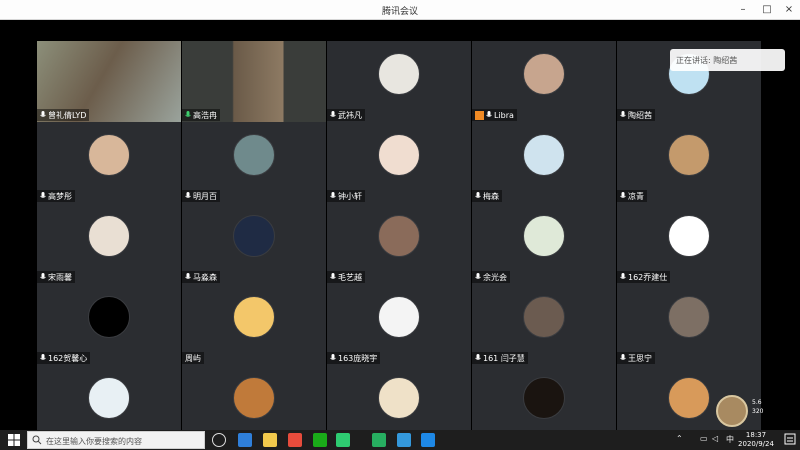 Image resolution: width=800 pixels, height=450 pixels. Describe the element at coordinates (343, 440) in the screenshot. I see `wechat-icon` at that location.